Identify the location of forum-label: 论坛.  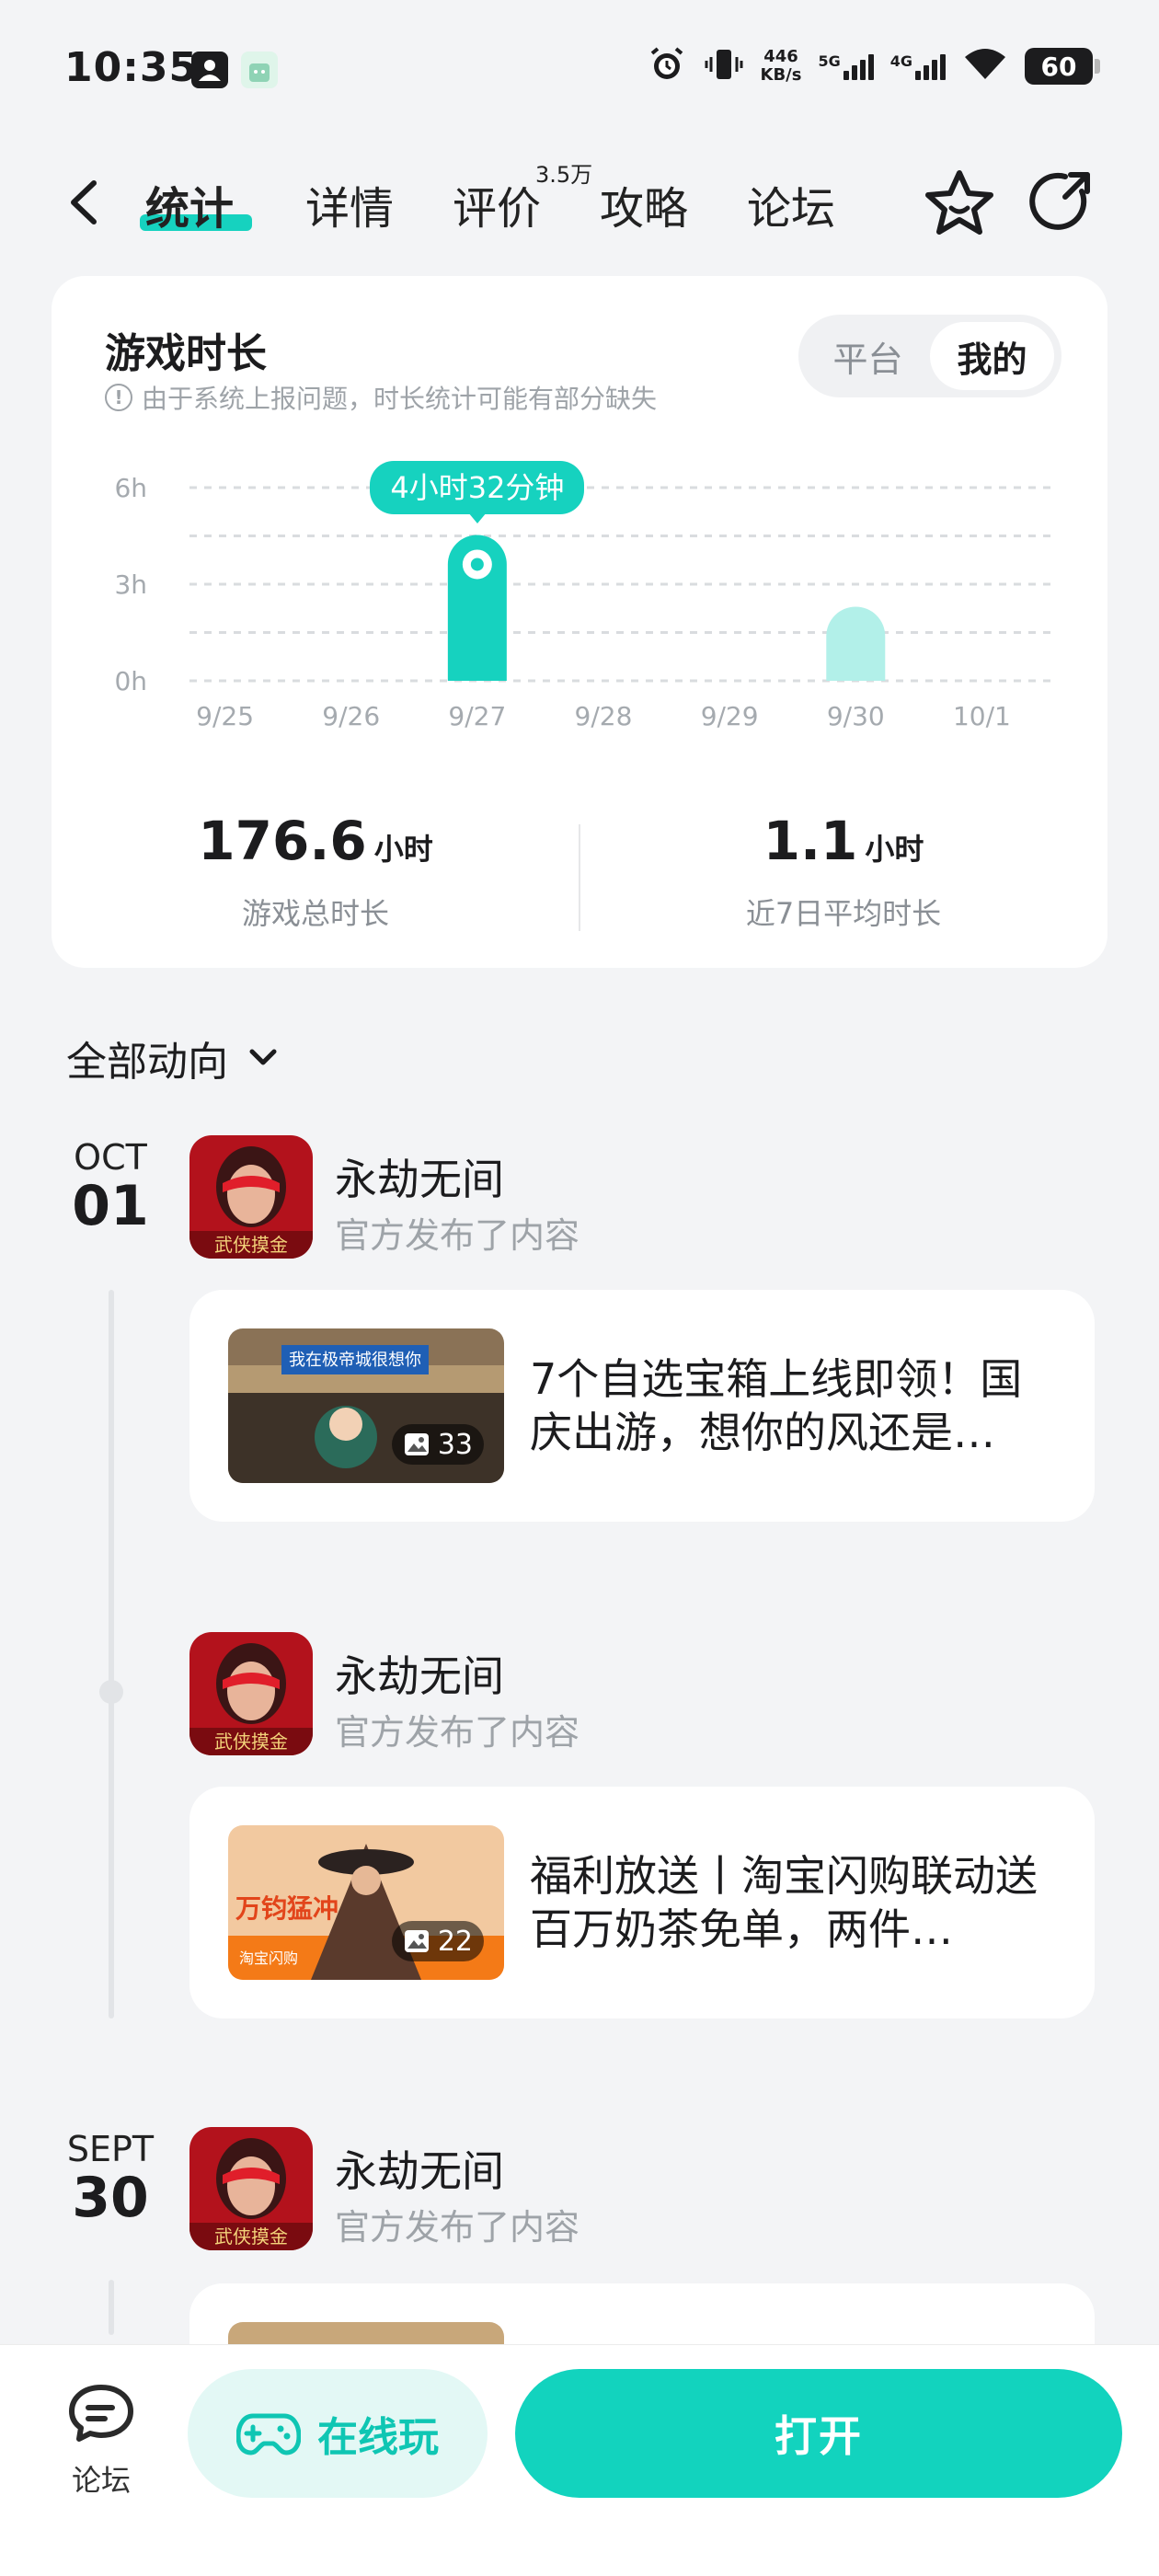
(101, 2480).